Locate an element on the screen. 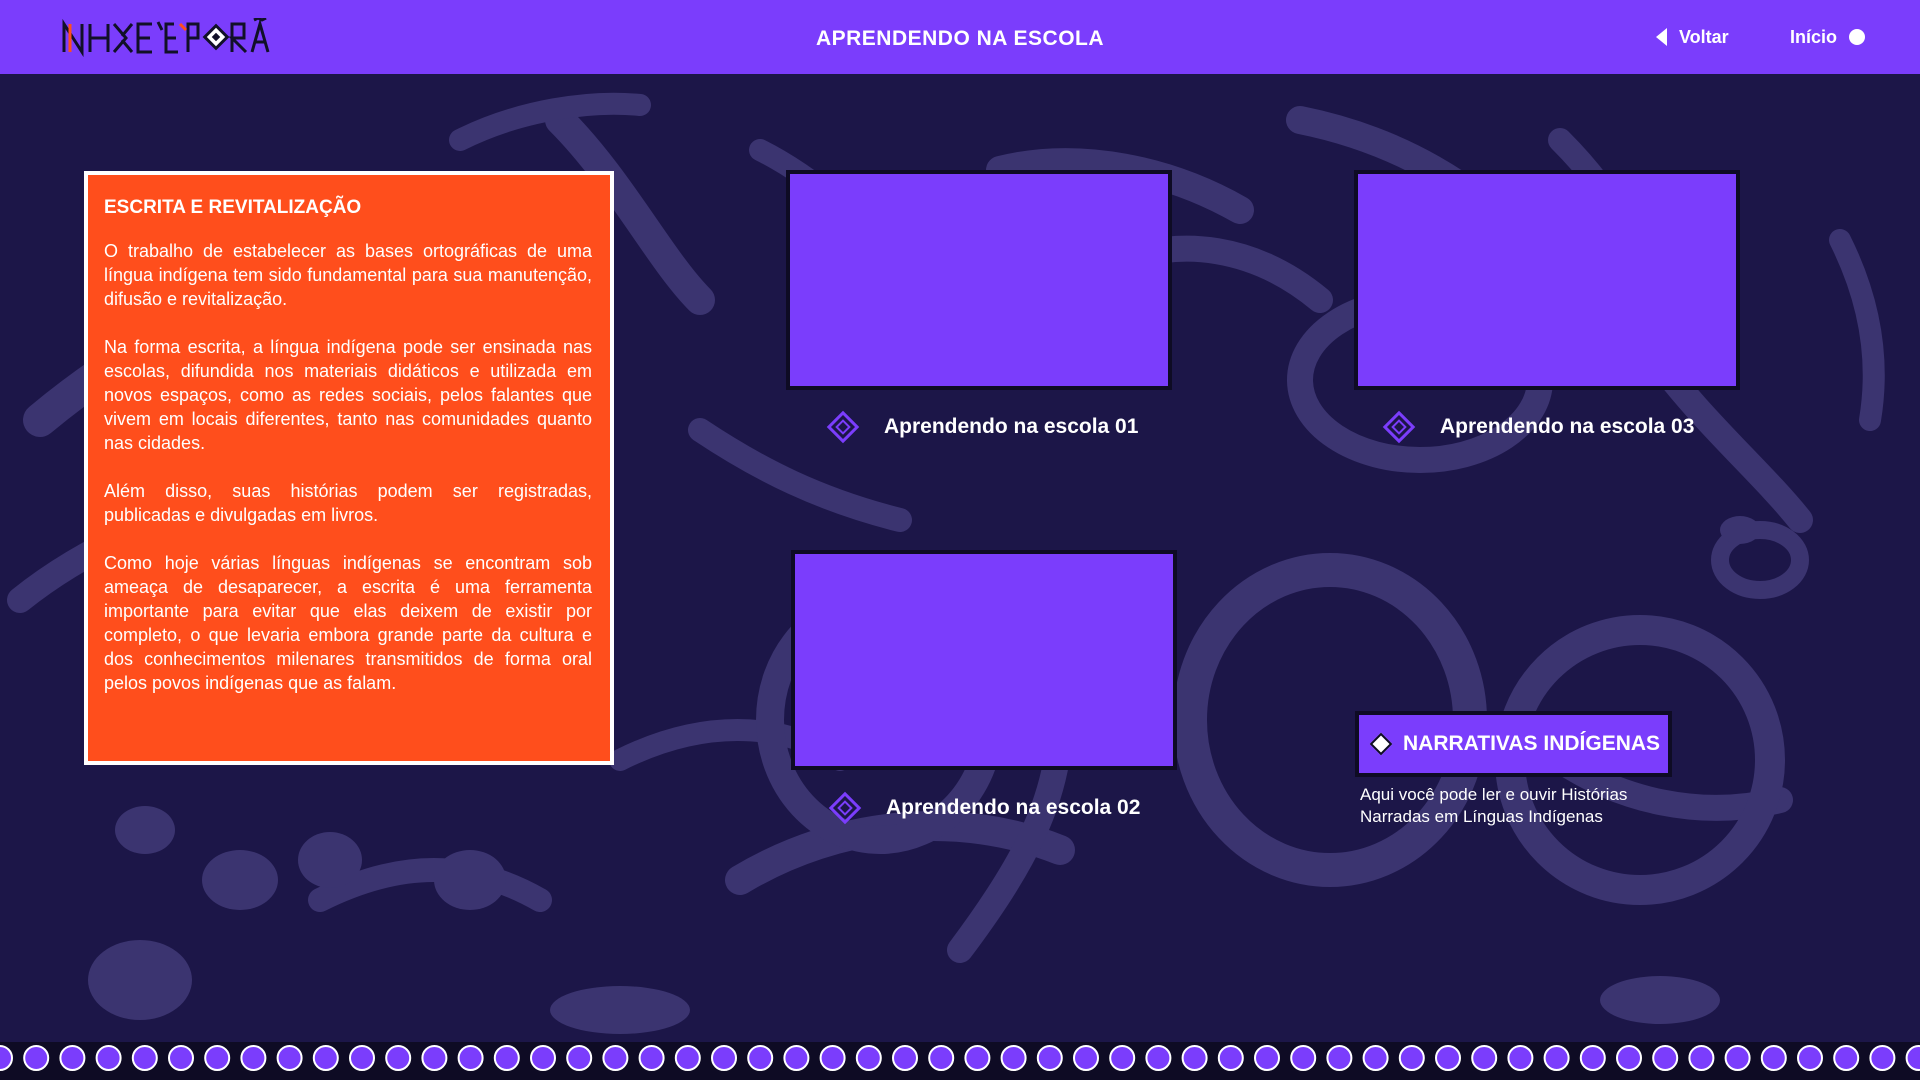  triangle-left-icon is located at coordinates (1661, 37).